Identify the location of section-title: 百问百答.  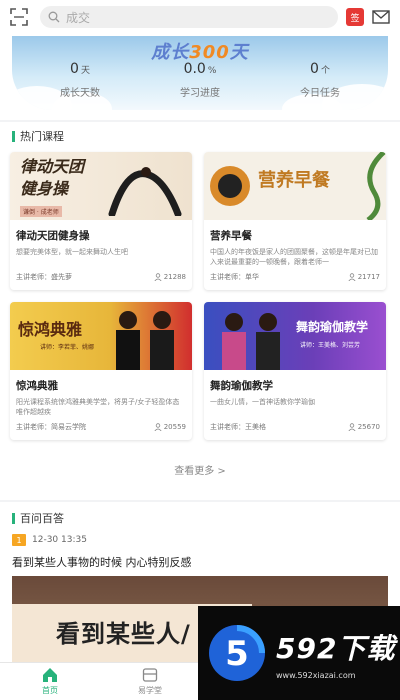
(38, 518).